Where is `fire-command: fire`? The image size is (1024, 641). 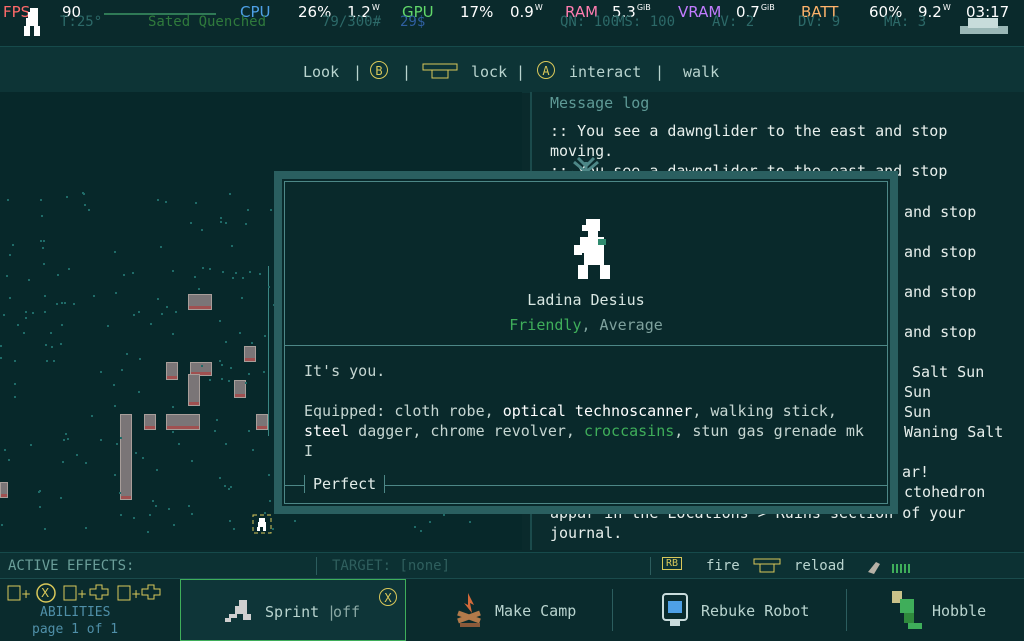 fire-command: fire is located at coordinates (723, 566).